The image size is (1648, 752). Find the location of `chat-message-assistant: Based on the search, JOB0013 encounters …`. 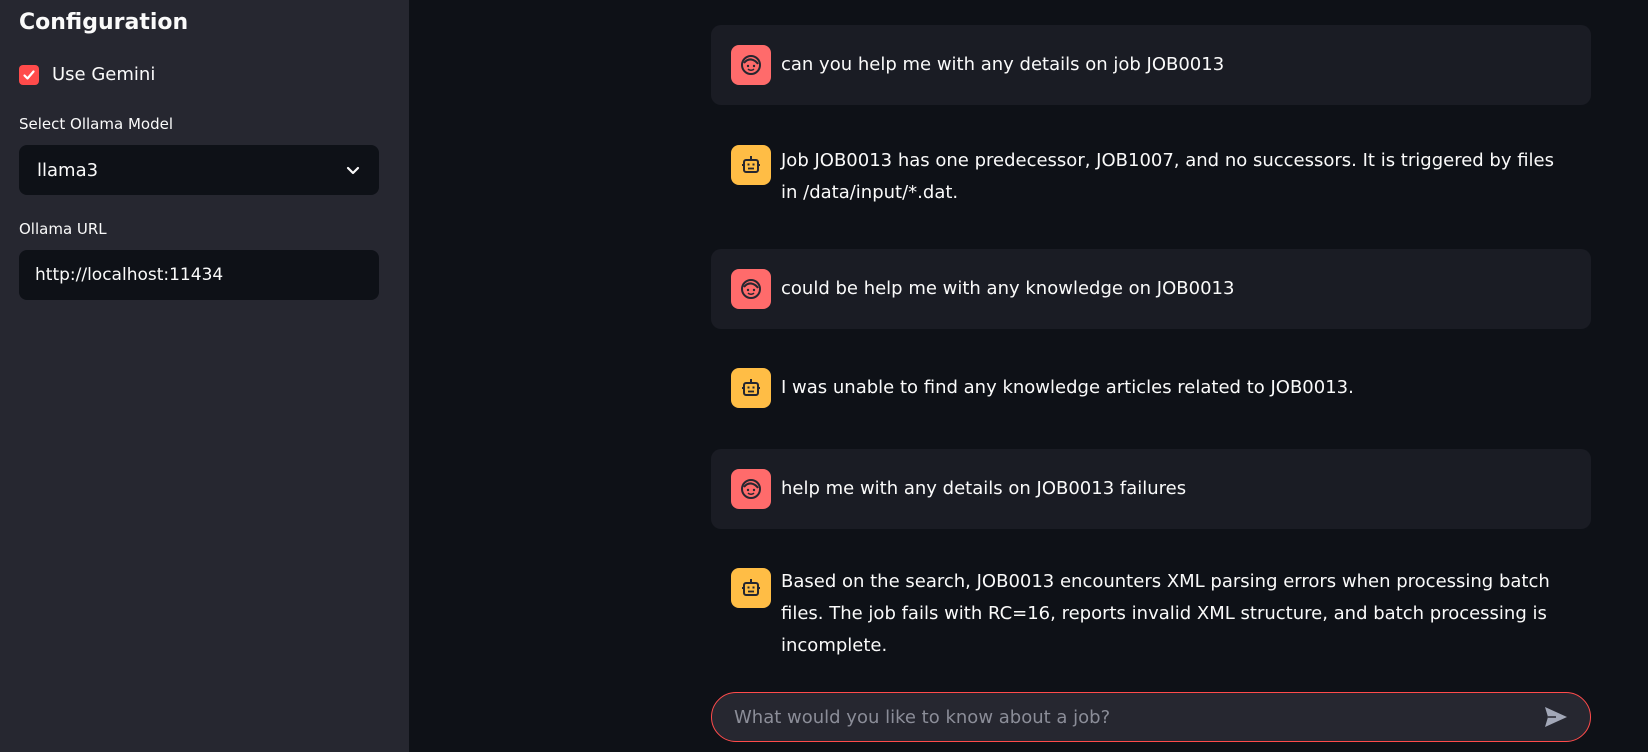

chat-message-assistant: Based on the search, JOB0013 encounters … is located at coordinates (1151, 611).